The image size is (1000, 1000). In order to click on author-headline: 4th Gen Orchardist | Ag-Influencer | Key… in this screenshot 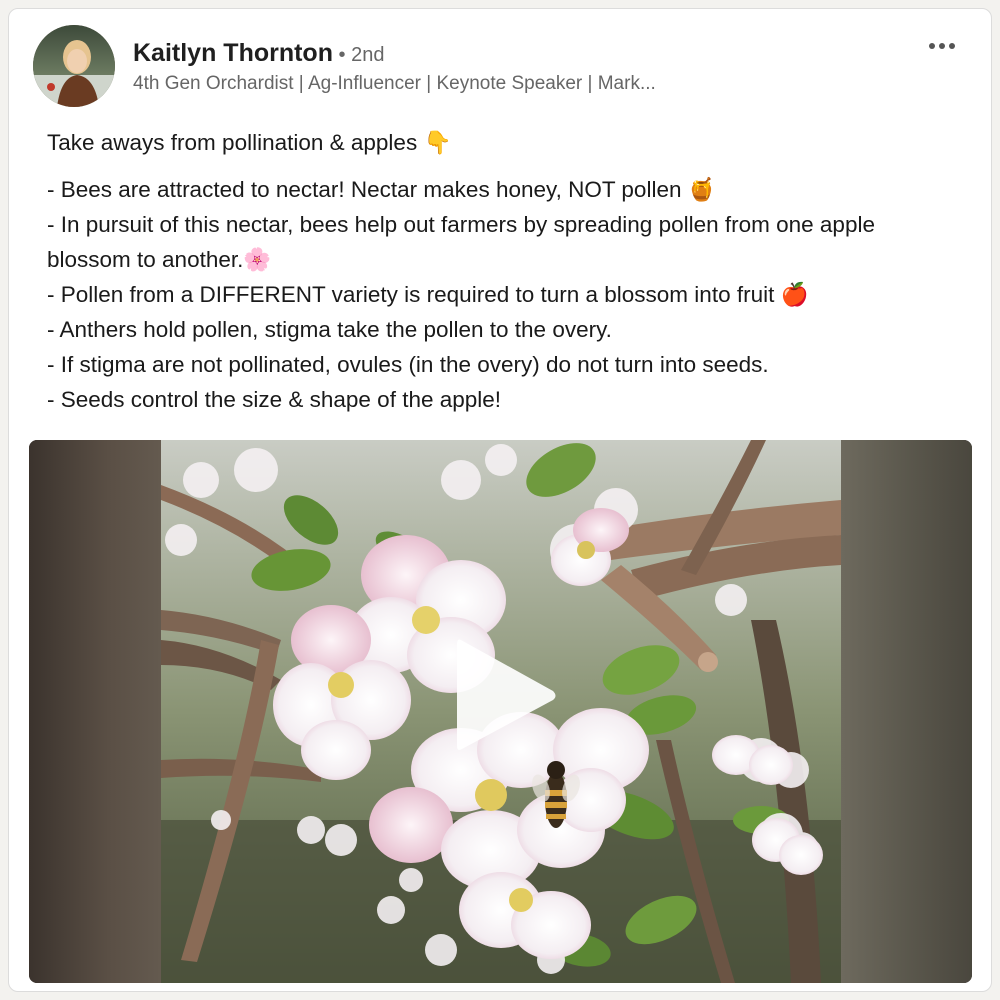, I will do `click(394, 83)`.